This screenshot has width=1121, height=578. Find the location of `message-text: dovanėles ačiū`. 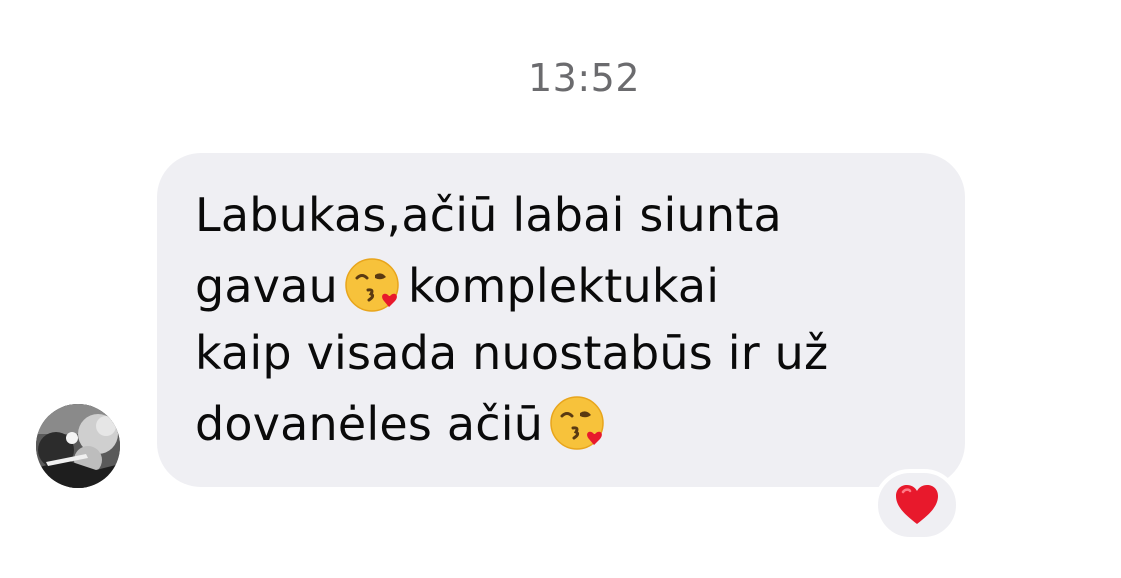

message-text: dovanėles ačiū is located at coordinates (369, 424).